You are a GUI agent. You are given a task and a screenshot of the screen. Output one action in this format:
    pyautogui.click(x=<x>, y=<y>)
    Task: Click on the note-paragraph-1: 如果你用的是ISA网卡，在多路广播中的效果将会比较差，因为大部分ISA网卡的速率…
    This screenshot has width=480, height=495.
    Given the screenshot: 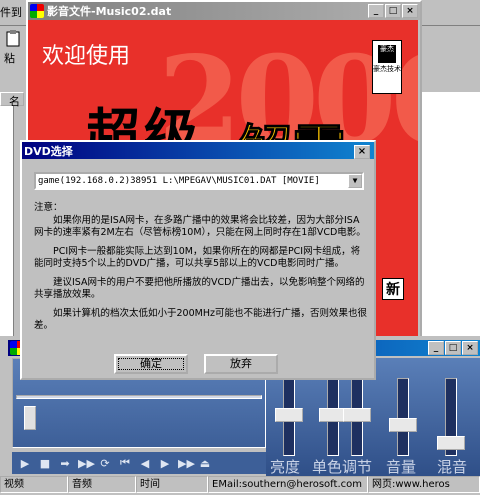 What is the action you would take?
    pyautogui.click(x=200, y=226)
    